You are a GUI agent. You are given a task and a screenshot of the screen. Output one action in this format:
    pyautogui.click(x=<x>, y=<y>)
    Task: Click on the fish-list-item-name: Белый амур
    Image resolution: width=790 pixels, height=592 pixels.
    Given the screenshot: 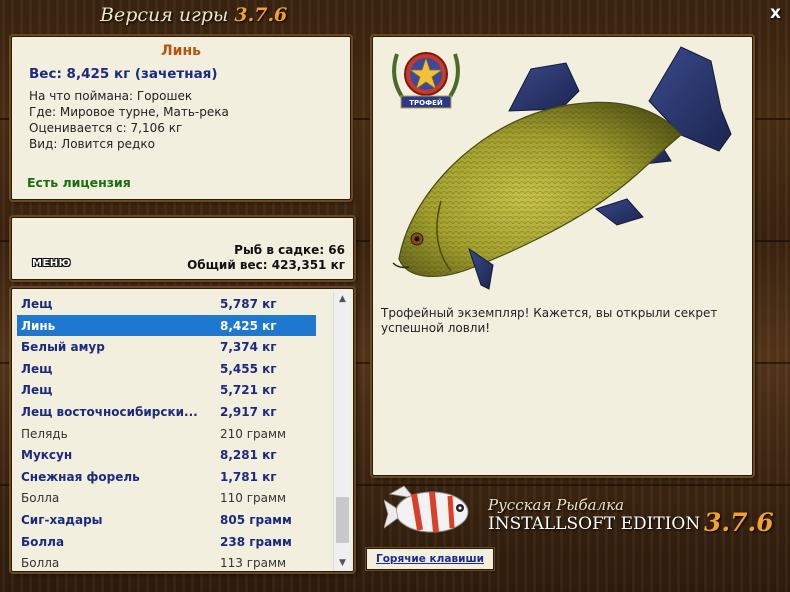 What is the action you would take?
    pyautogui.click(x=63, y=347)
    